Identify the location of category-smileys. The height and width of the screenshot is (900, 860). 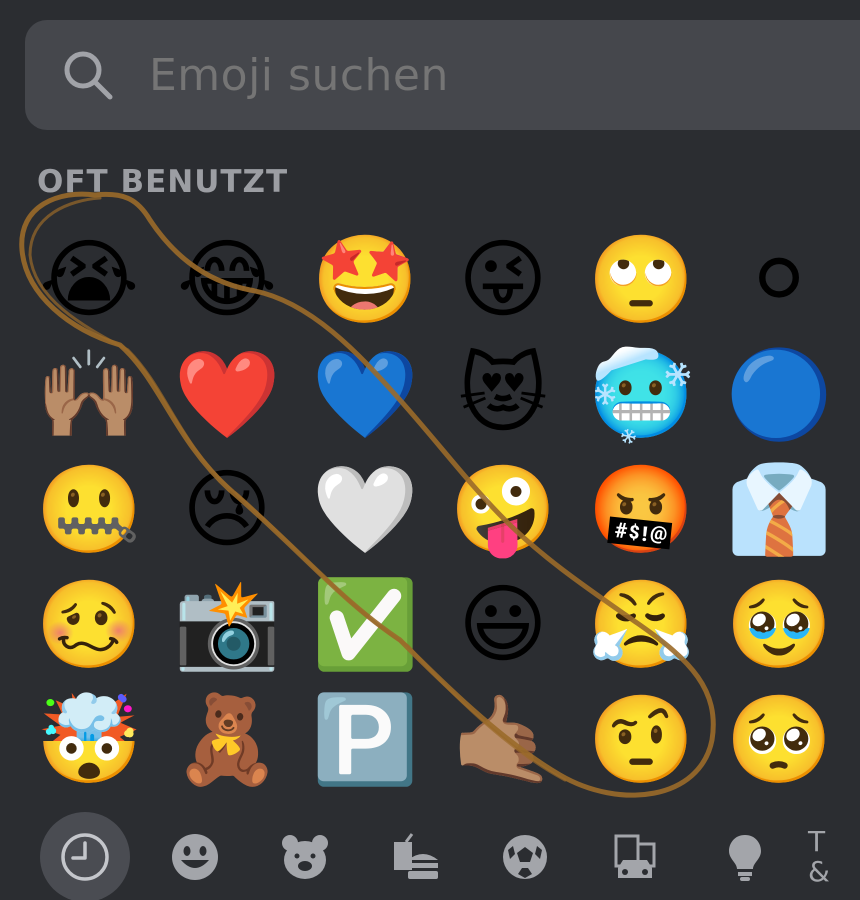
(195, 856).